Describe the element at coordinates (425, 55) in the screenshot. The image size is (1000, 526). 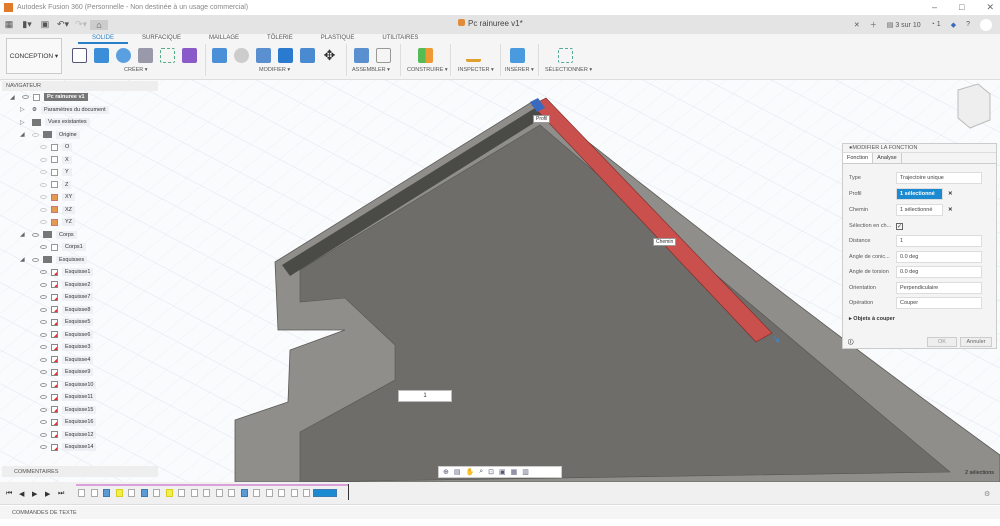
I see `offset-plane-icon` at that location.